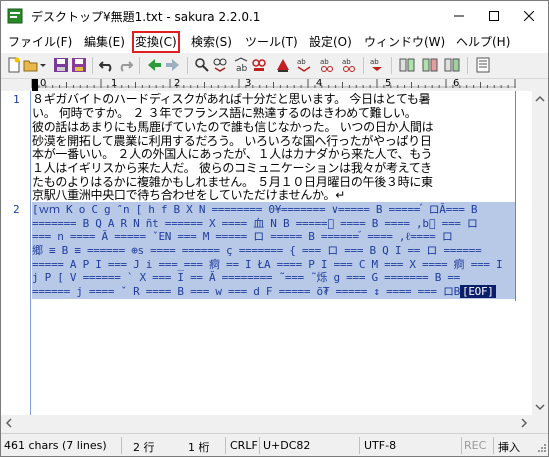  Describe the element at coordinates (220, 65) in the screenshot. I see `find-prev-icon` at that location.